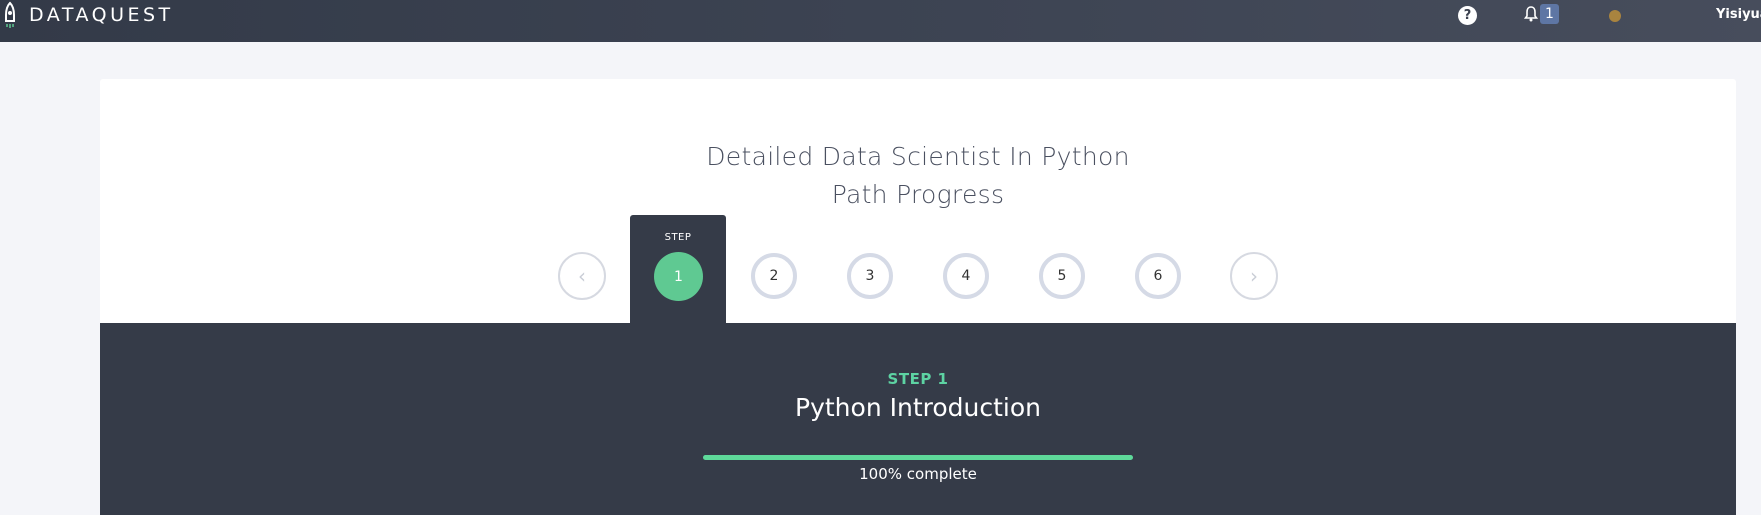 The height and width of the screenshot is (515, 1761). I want to click on logo-text: DATAQUEST, so click(101, 15).